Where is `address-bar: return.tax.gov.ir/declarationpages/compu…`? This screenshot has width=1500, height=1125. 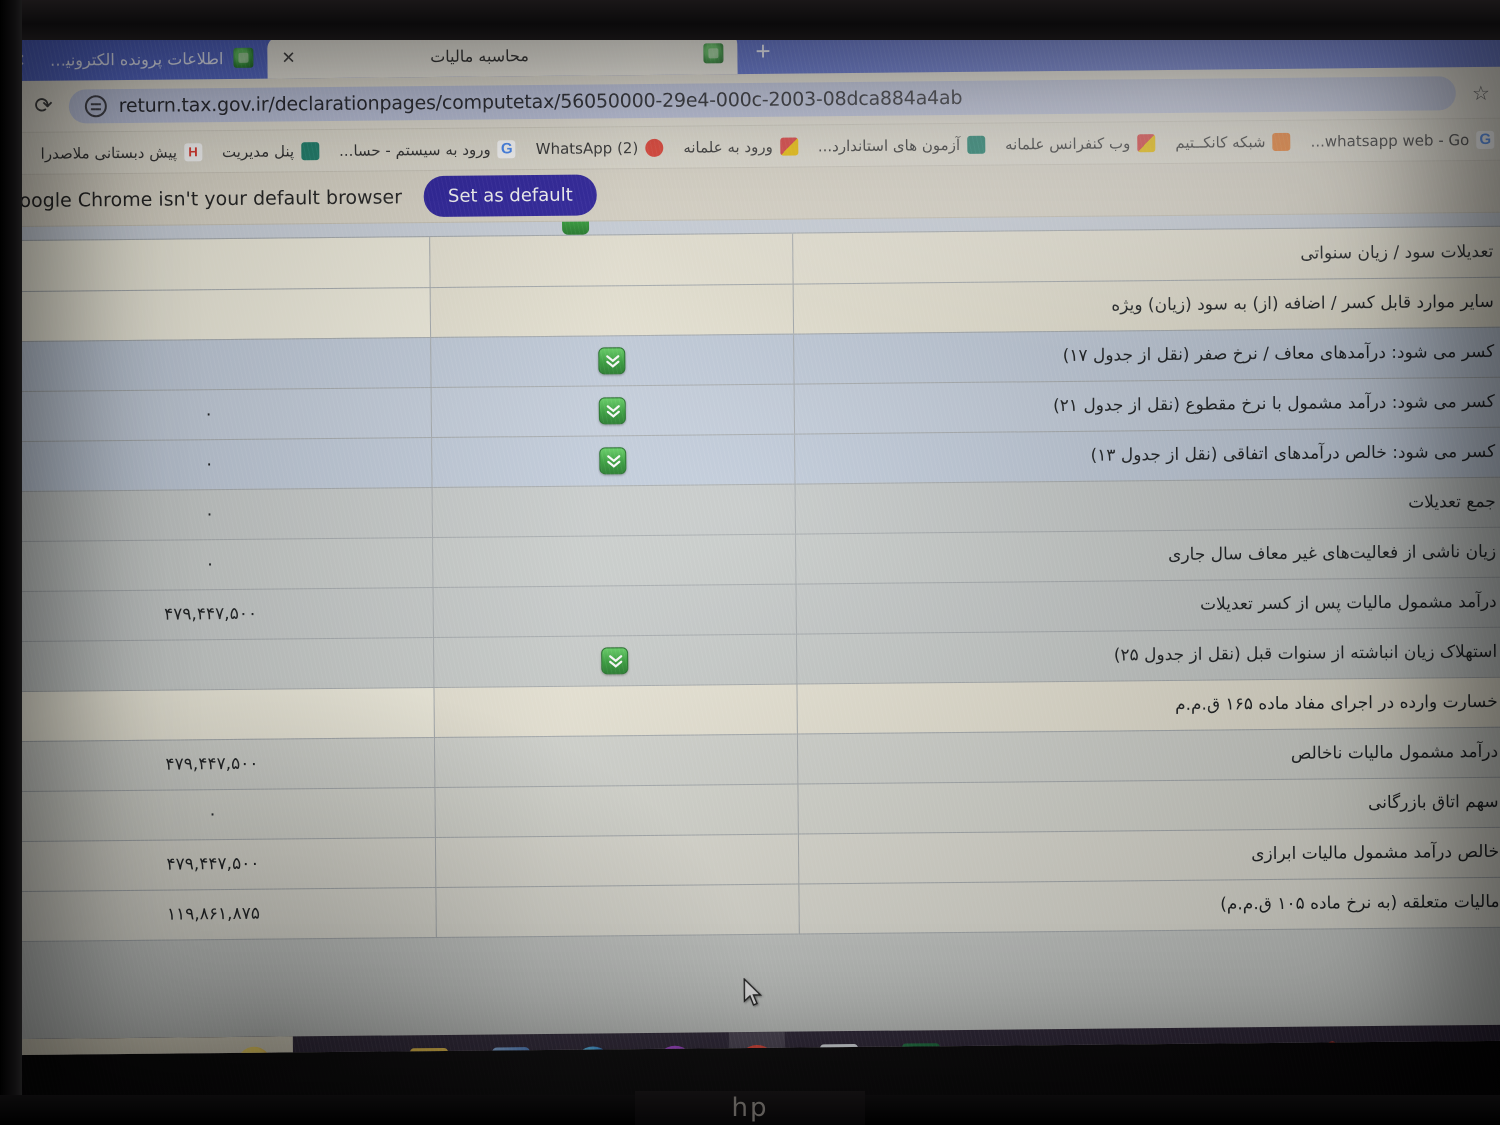 address-bar: return.tax.gov.ir/declarationpages/compu… is located at coordinates (762, 99).